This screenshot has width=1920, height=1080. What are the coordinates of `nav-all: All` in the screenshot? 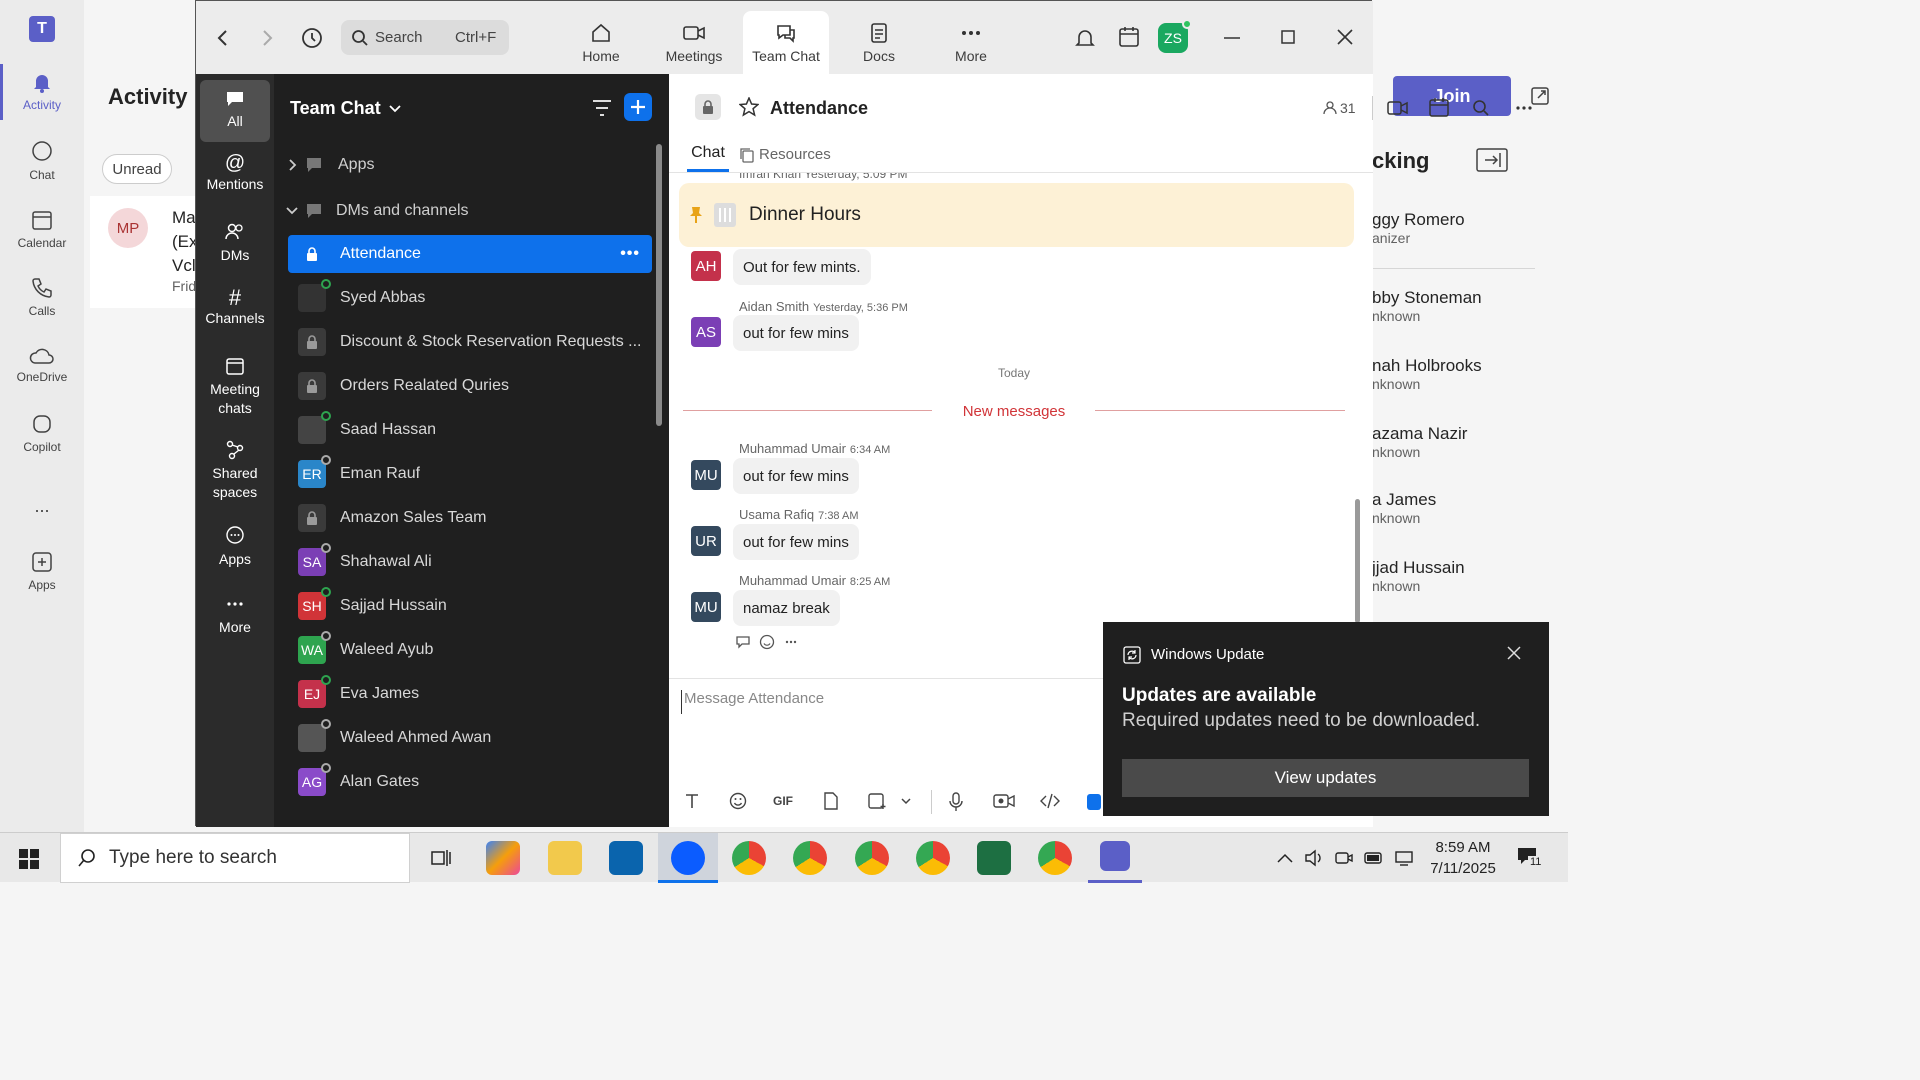 It's located at (235, 111).